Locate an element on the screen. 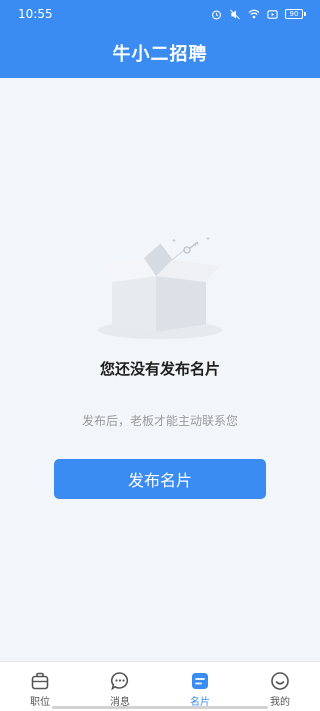 This screenshot has height=711, width=320. wifi-icon is located at coordinates (254, 14).